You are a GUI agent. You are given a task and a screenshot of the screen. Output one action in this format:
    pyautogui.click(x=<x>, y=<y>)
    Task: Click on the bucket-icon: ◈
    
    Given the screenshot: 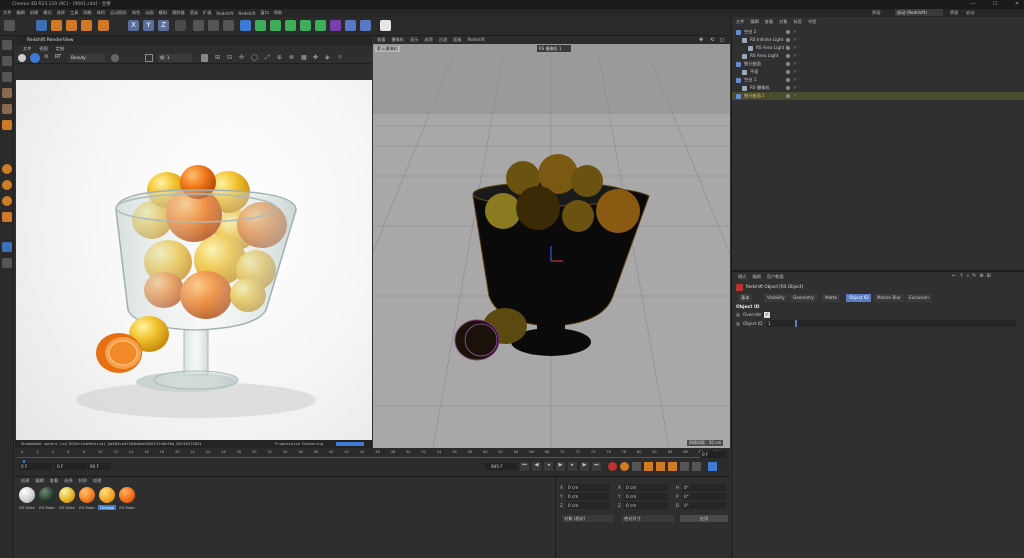 What is the action you would take?
    pyautogui.click(x=327, y=57)
    